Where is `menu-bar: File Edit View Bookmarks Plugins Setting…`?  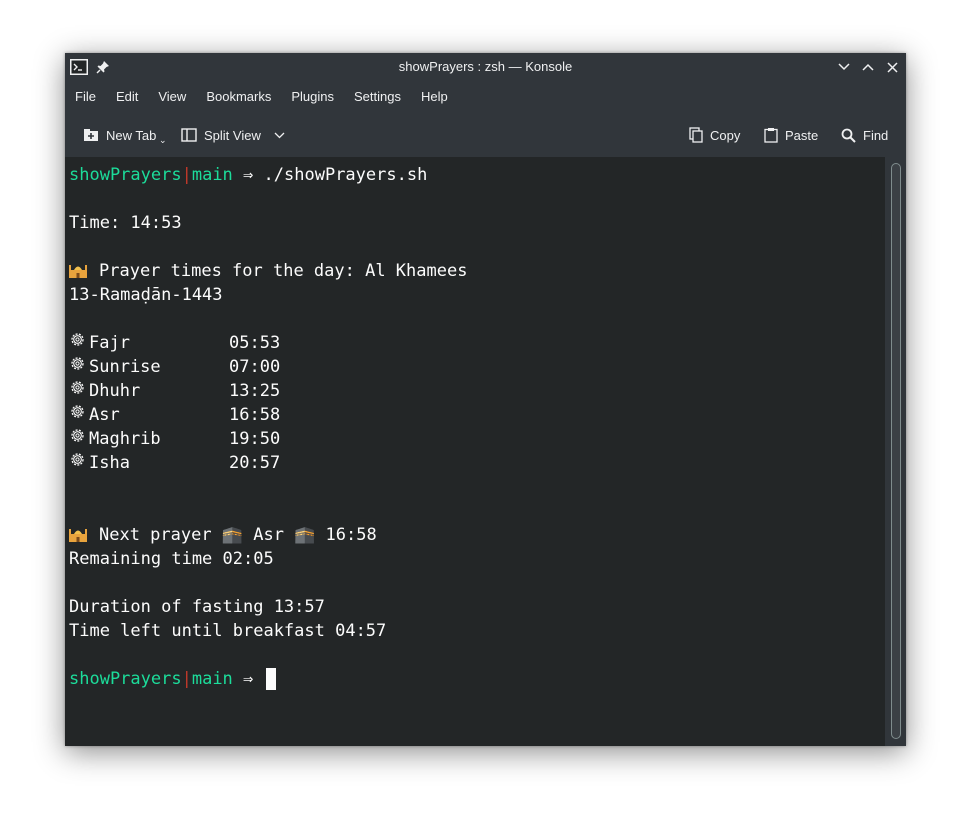
menu-bar: File Edit View Bookmarks Plugins Setting… is located at coordinates (485, 97).